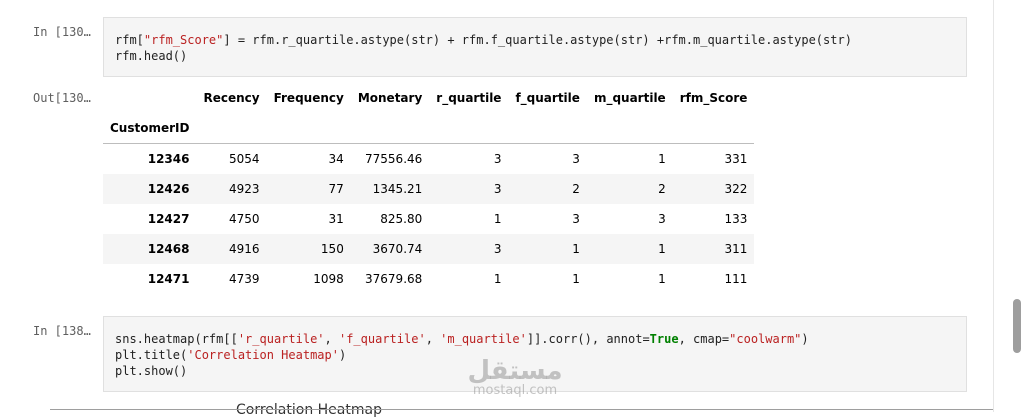 This screenshot has width=1023, height=418. I want to click on heatmap-title-partial: Correlation Heatmap, so click(309, 410).